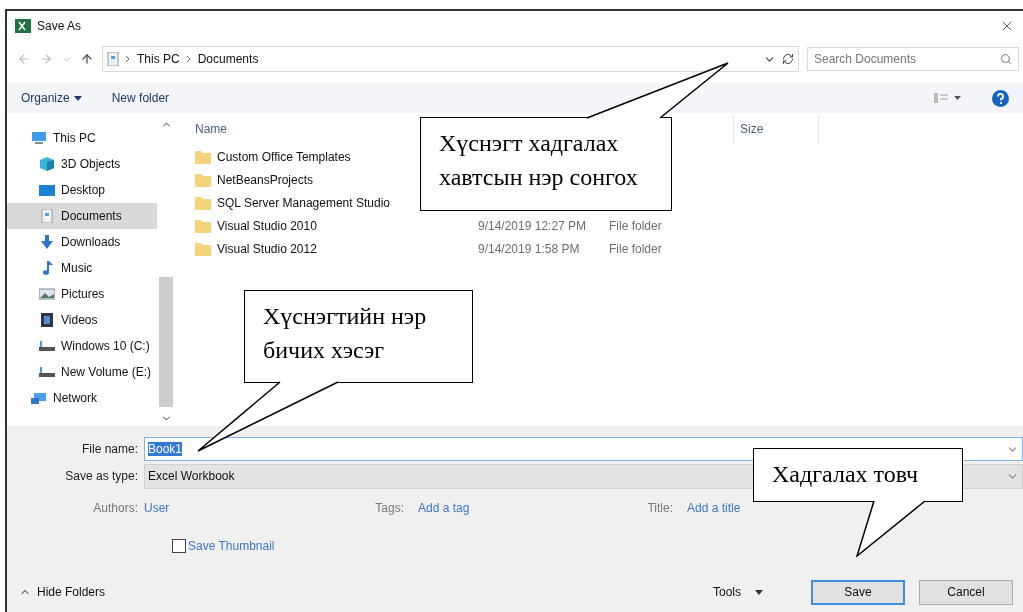 This screenshot has width=1023, height=612. What do you see at coordinates (211, 129) in the screenshot?
I see `column-header: Name` at bounding box center [211, 129].